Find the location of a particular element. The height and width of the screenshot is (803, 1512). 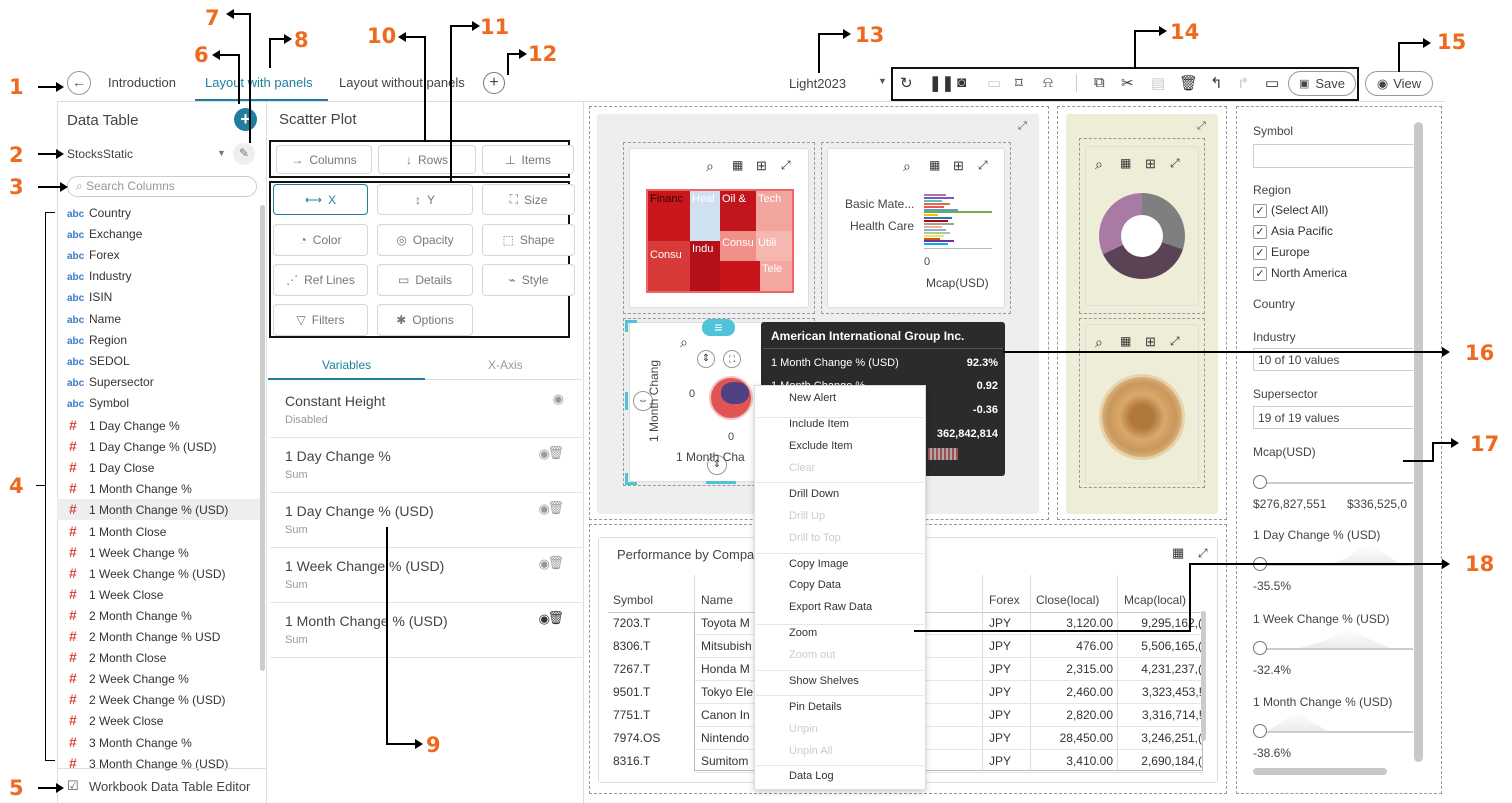

chevron-down-icon: ▼ is located at coordinates (882, 81).